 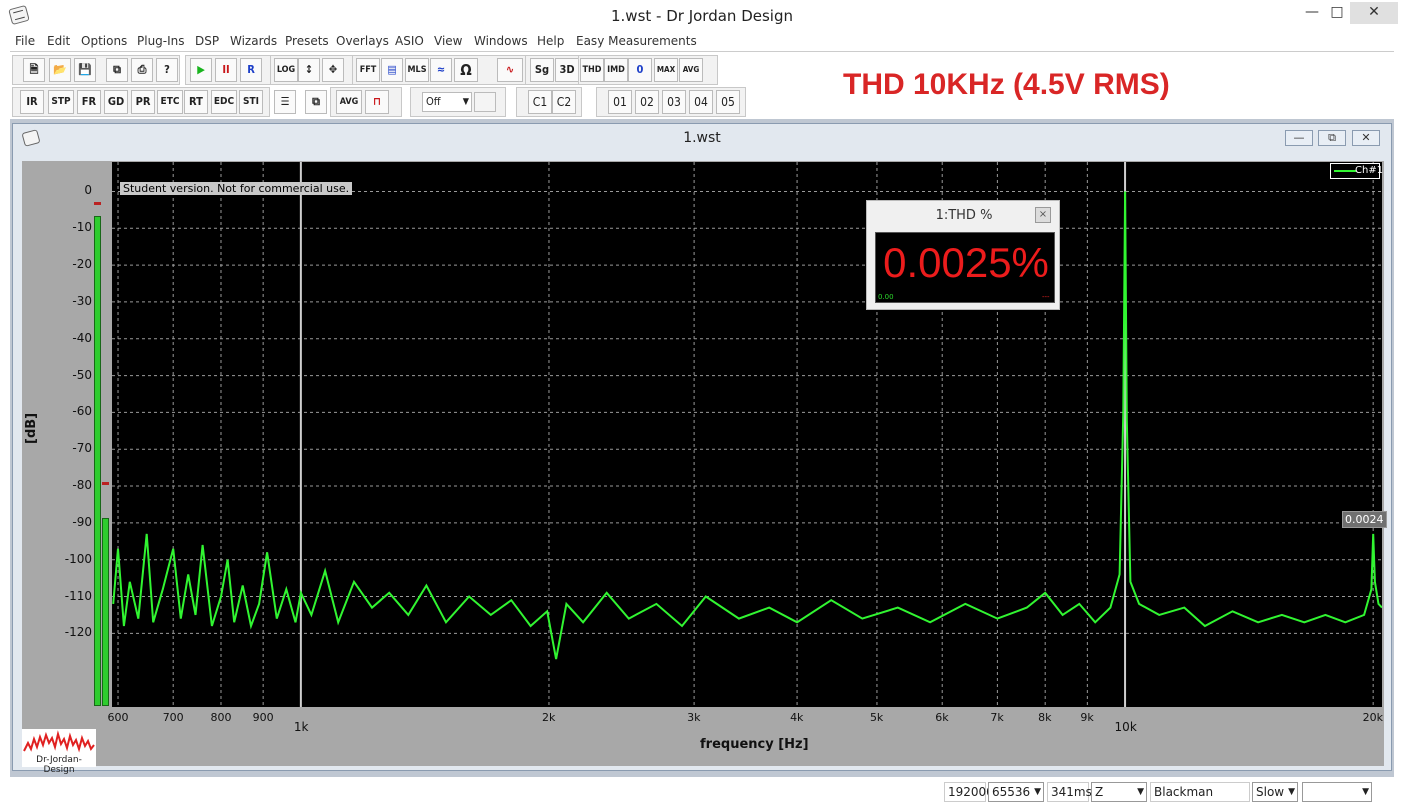 What do you see at coordinates (876, 717) in the screenshot?
I see `x-tick-label: 5k` at bounding box center [876, 717].